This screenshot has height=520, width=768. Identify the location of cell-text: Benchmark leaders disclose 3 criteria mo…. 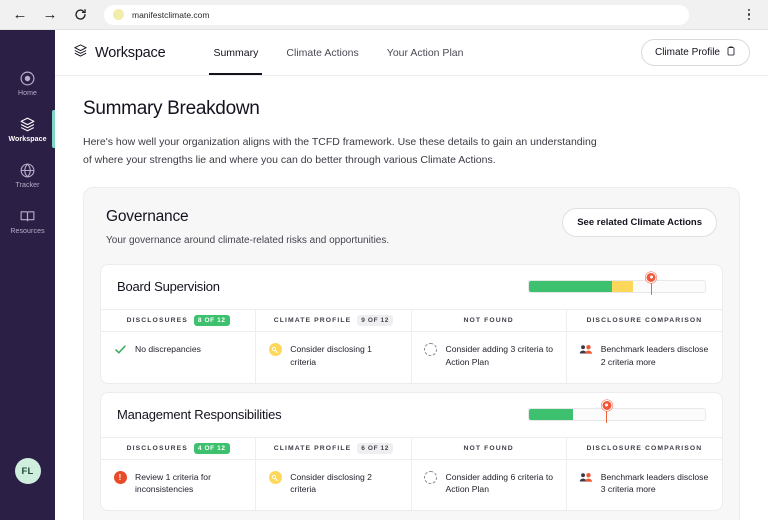
(654, 483).